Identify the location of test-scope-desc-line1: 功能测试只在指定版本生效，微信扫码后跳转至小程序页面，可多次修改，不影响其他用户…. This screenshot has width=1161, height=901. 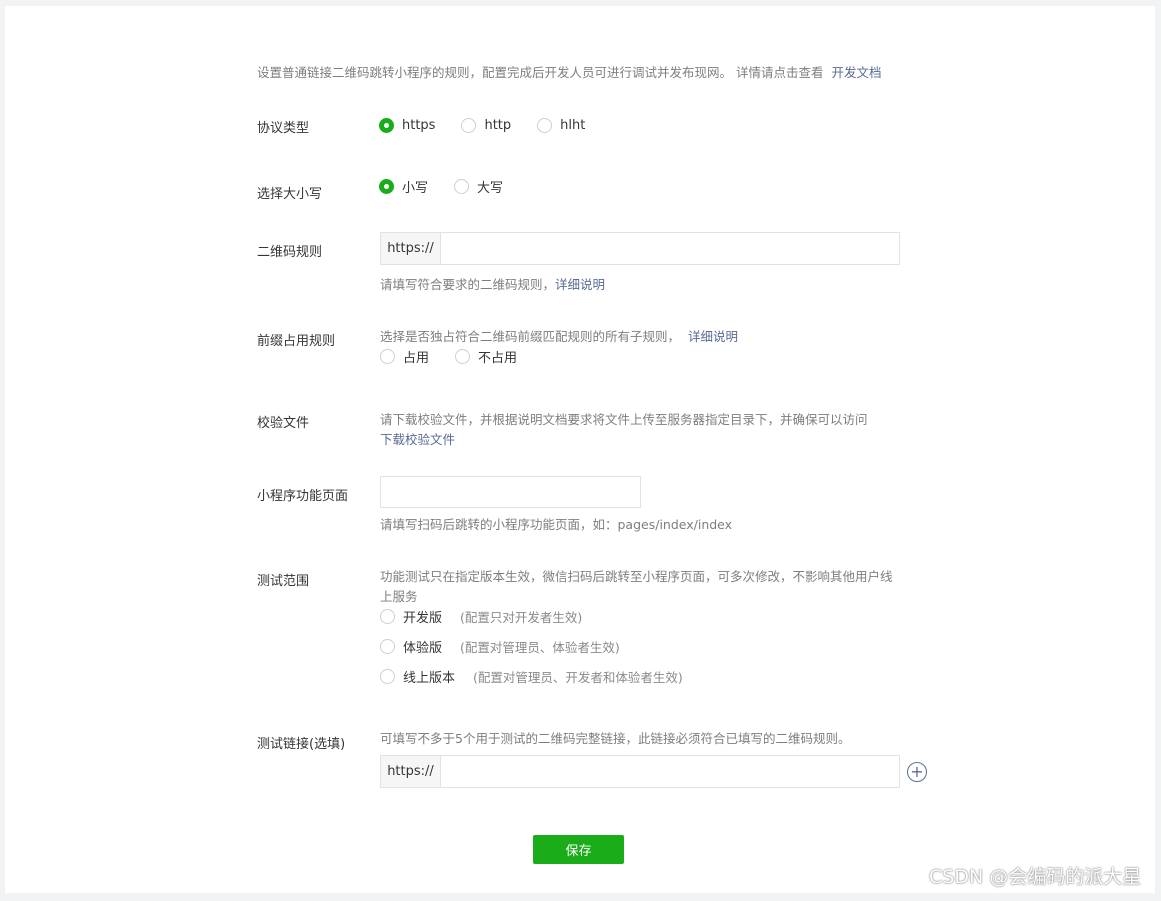
(636, 576).